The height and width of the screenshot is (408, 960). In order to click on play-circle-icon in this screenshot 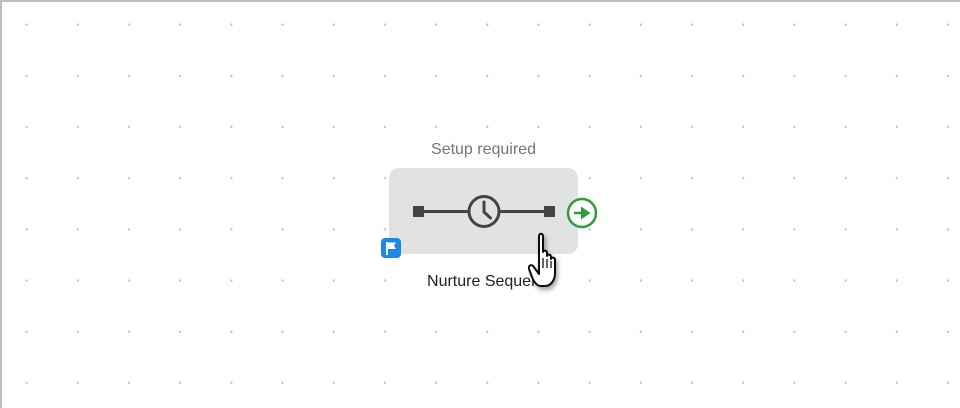, I will do `click(582, 213)`.